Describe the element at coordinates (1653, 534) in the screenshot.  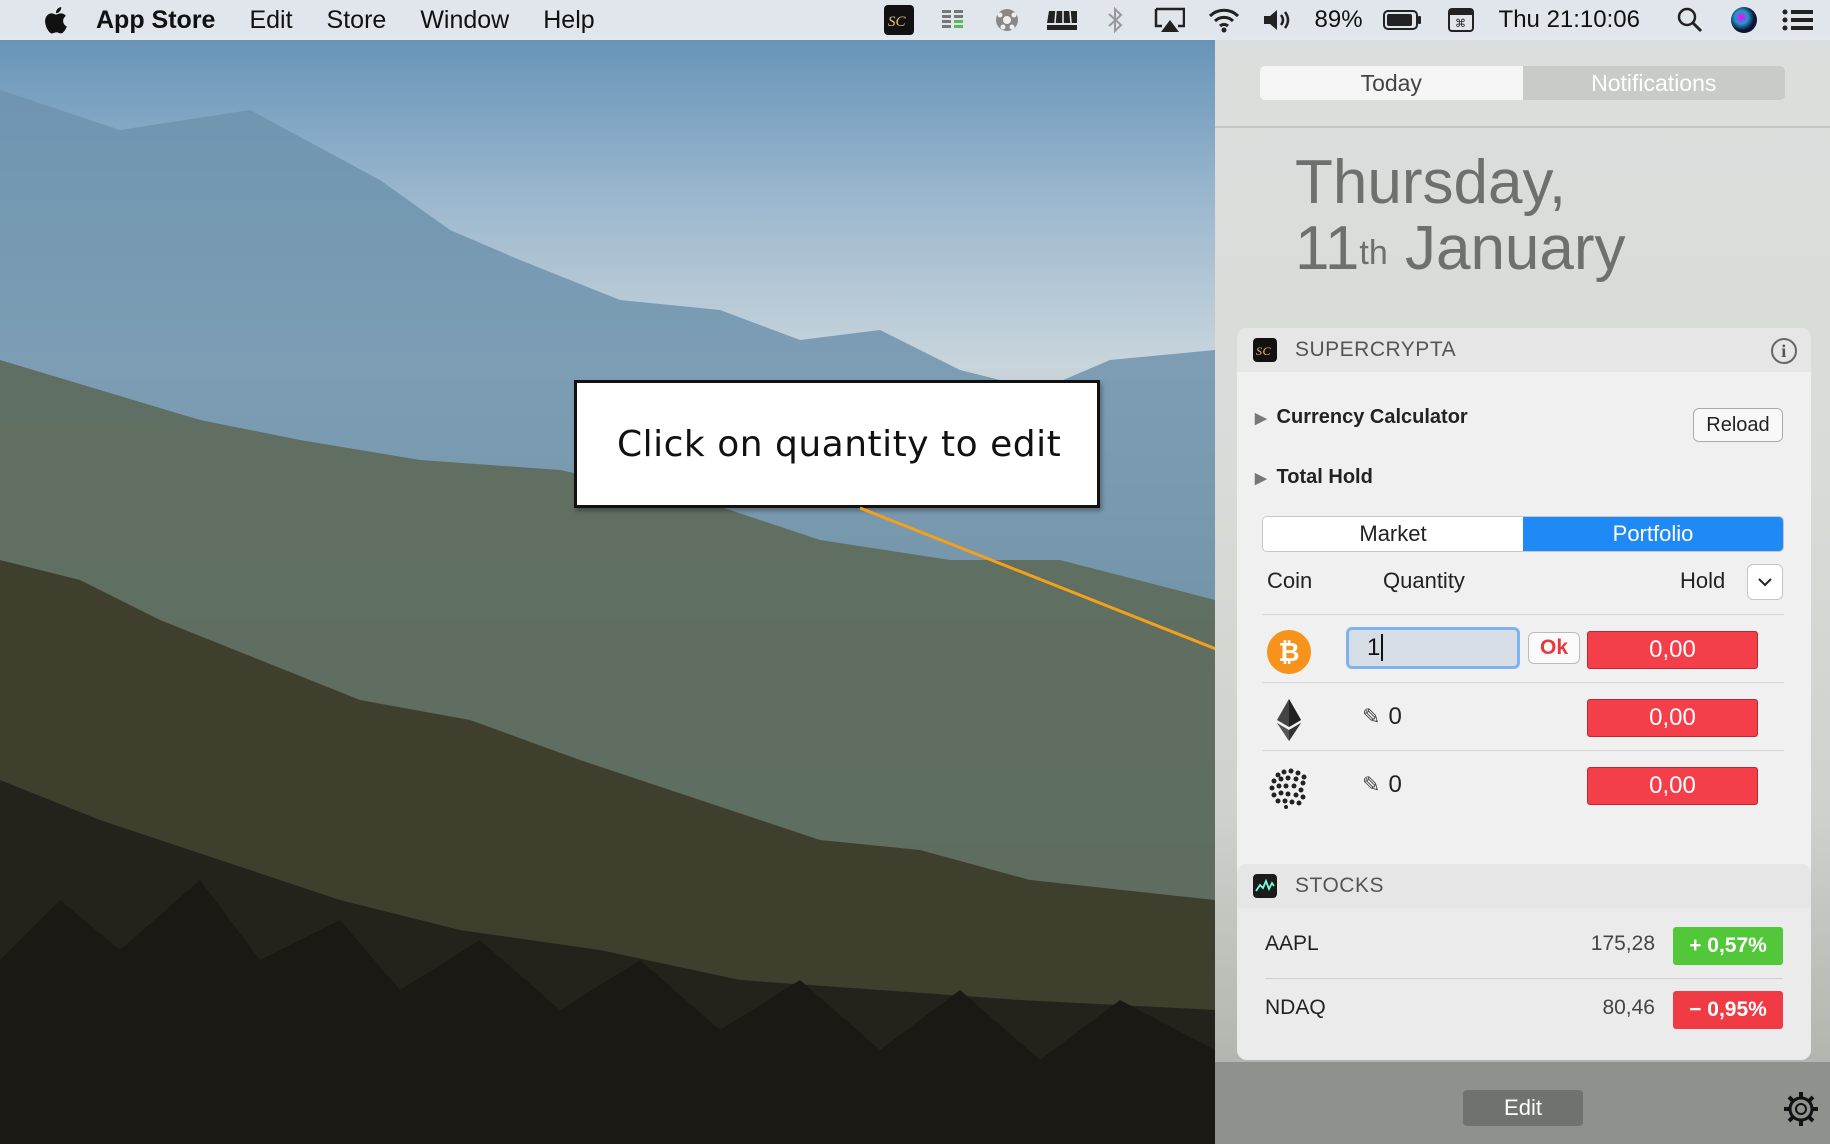
I see `segment-portfolio: Portfolio` at that location.